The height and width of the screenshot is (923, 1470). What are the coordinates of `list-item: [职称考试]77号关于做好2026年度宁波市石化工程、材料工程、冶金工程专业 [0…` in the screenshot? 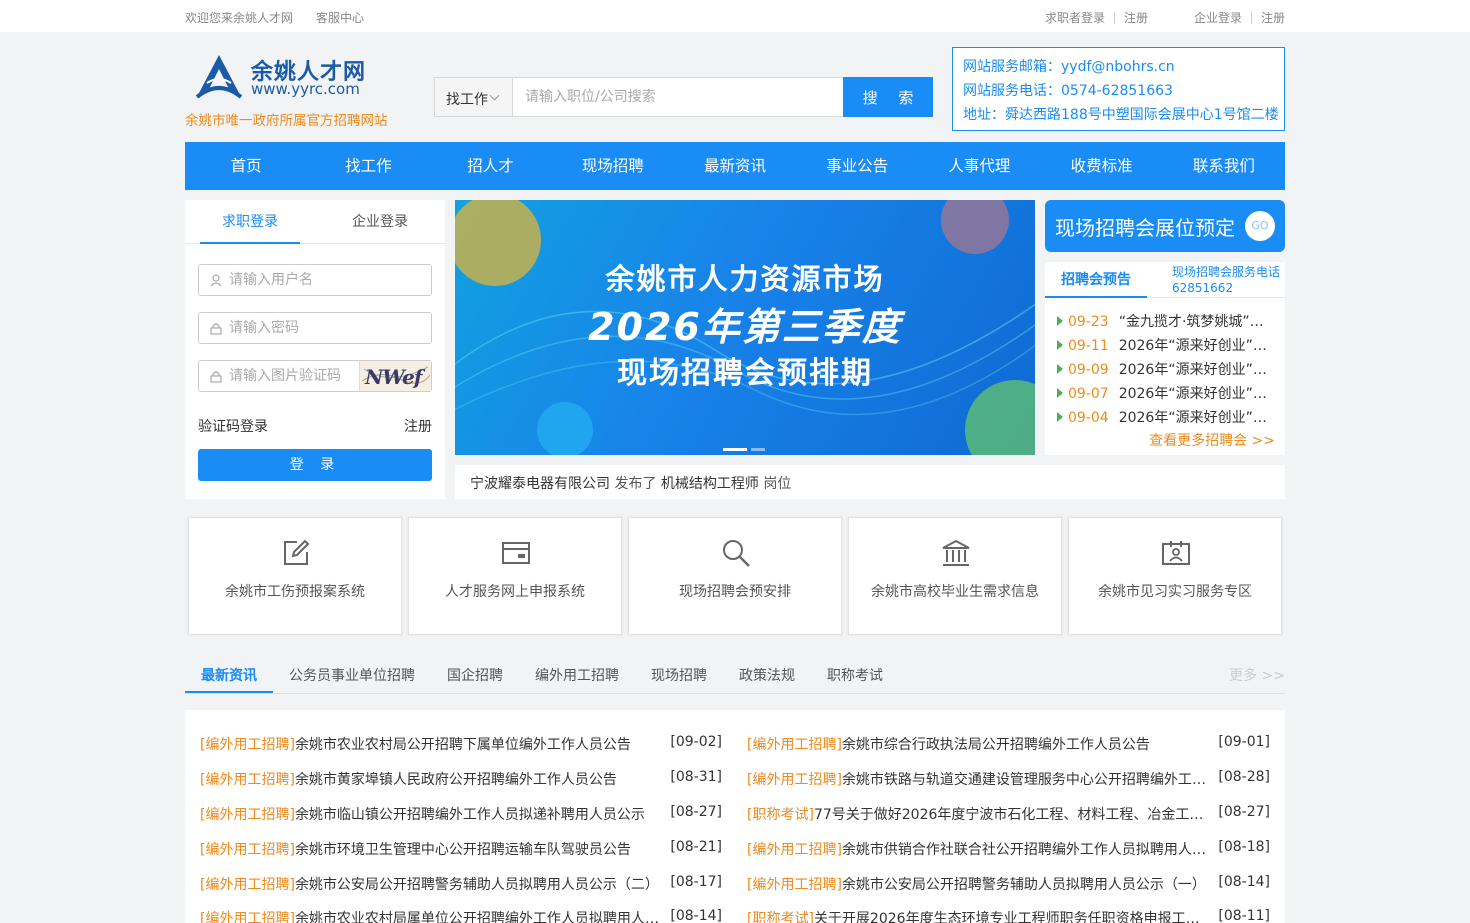 It's located at (1008, 814).